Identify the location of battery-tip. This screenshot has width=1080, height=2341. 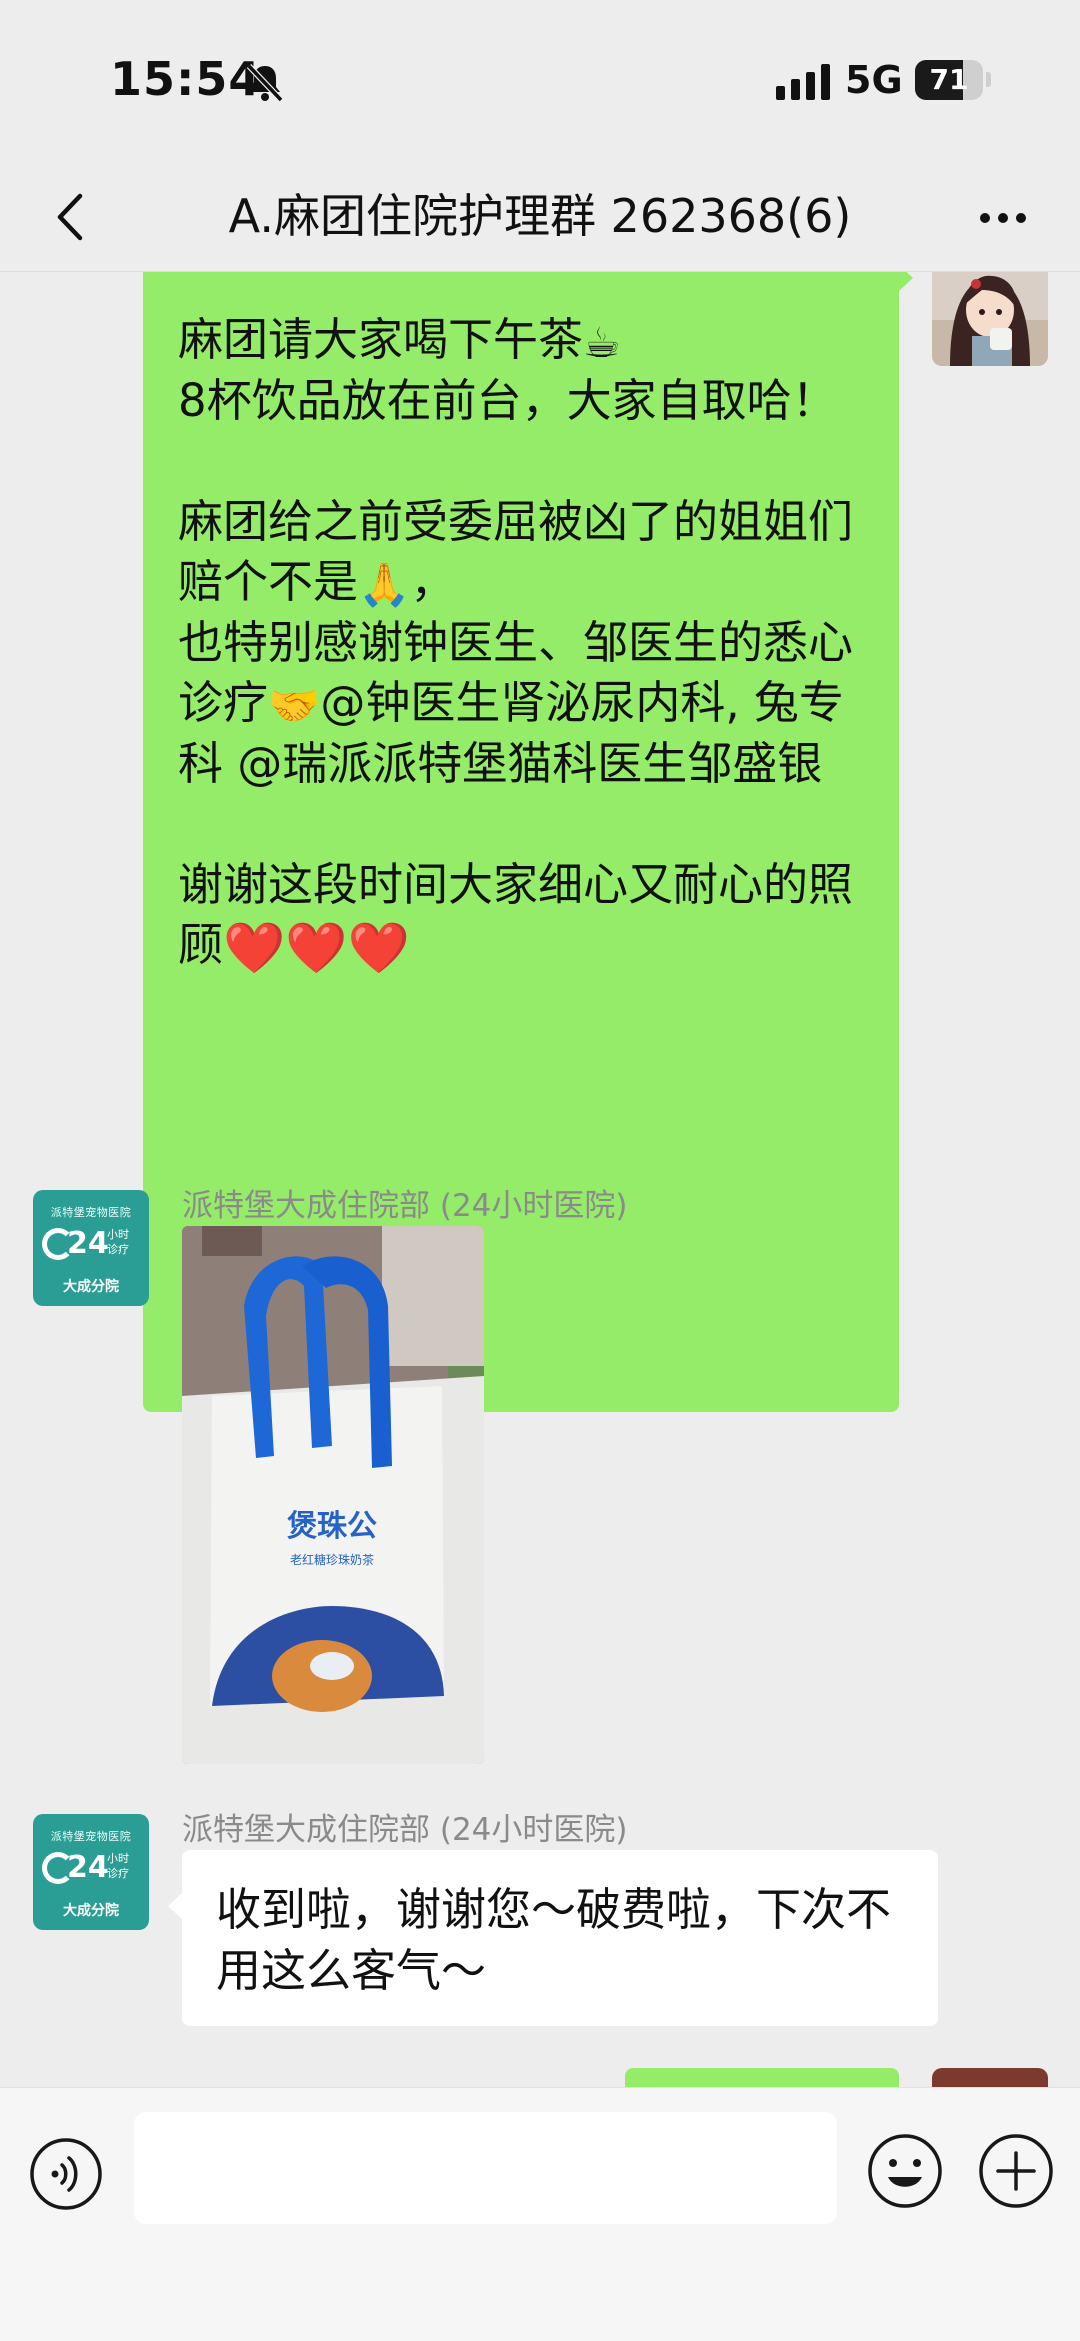
(988, 79).